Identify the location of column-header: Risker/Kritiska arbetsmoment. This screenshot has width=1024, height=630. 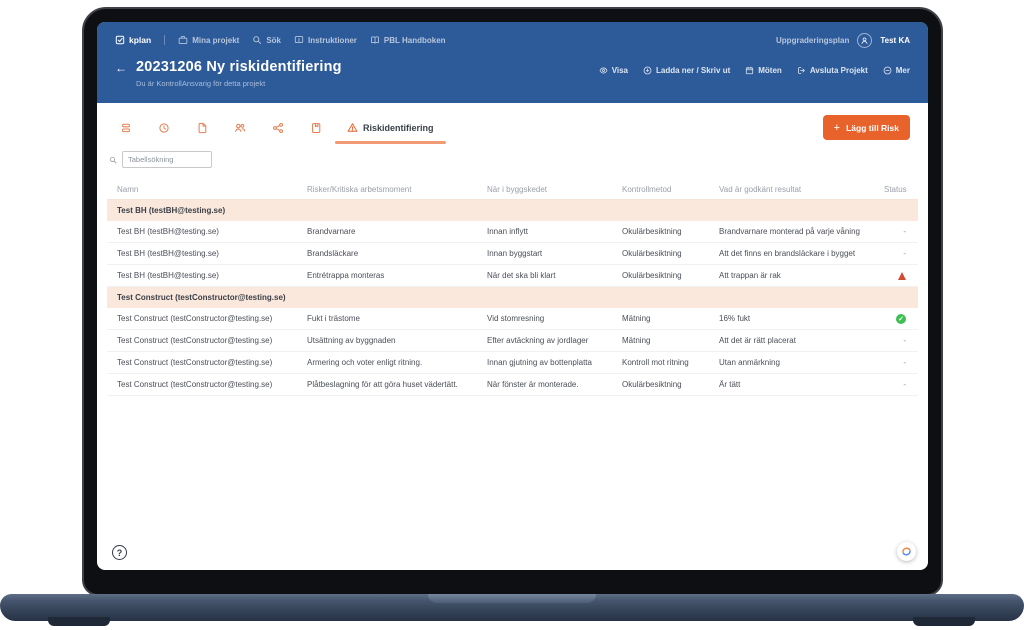
(387, 189).